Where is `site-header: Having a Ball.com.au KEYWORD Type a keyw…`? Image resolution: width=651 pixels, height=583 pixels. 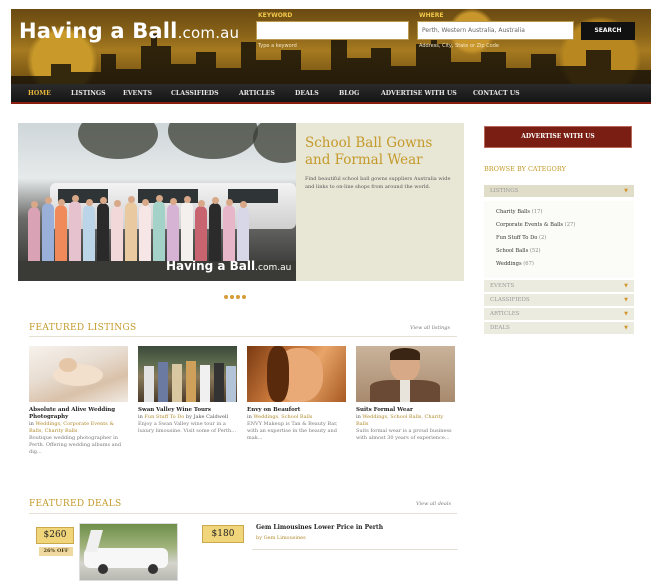 site-header: Having a Ball.com.au KEYWORD Type a keyw… is located at coordinates (331, 46).